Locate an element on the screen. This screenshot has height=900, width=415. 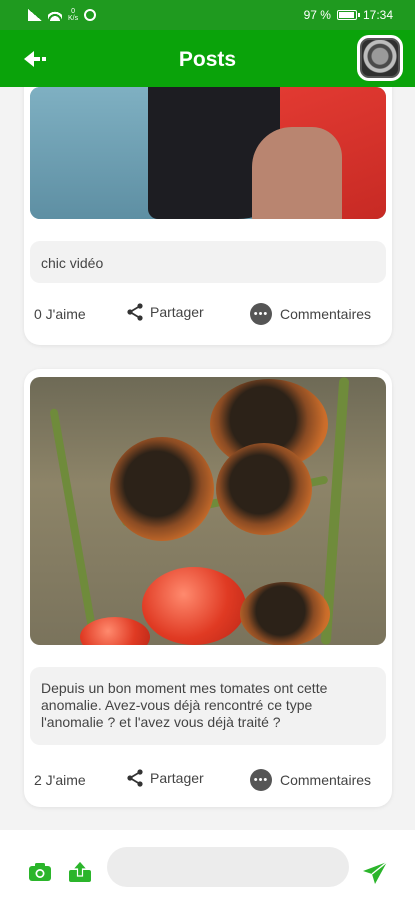
post-actions: 2 J'aime Partager ••• Commentaires is located at coordinates (208, 781).